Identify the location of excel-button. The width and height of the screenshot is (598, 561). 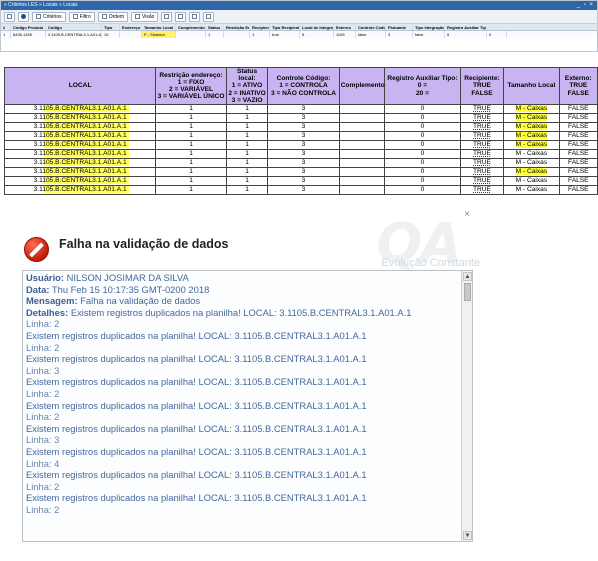
(209, 16).